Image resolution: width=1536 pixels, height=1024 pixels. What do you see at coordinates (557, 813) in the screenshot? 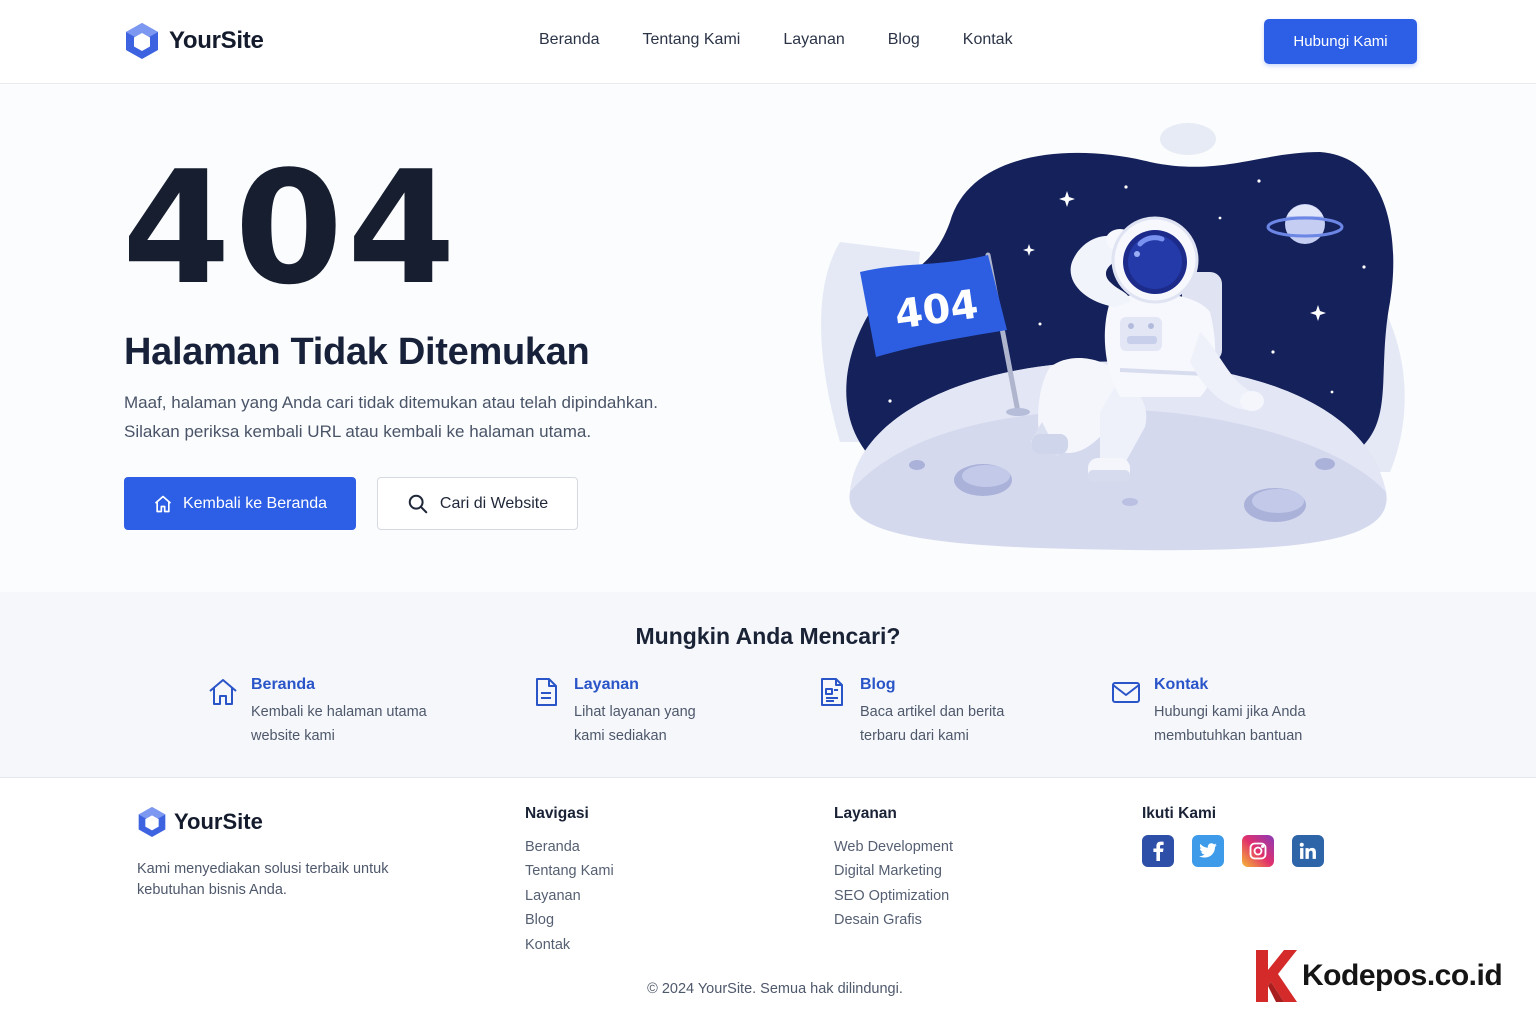
I see `footer-nav-title: Navigasi` at bounding box center [557, 813].